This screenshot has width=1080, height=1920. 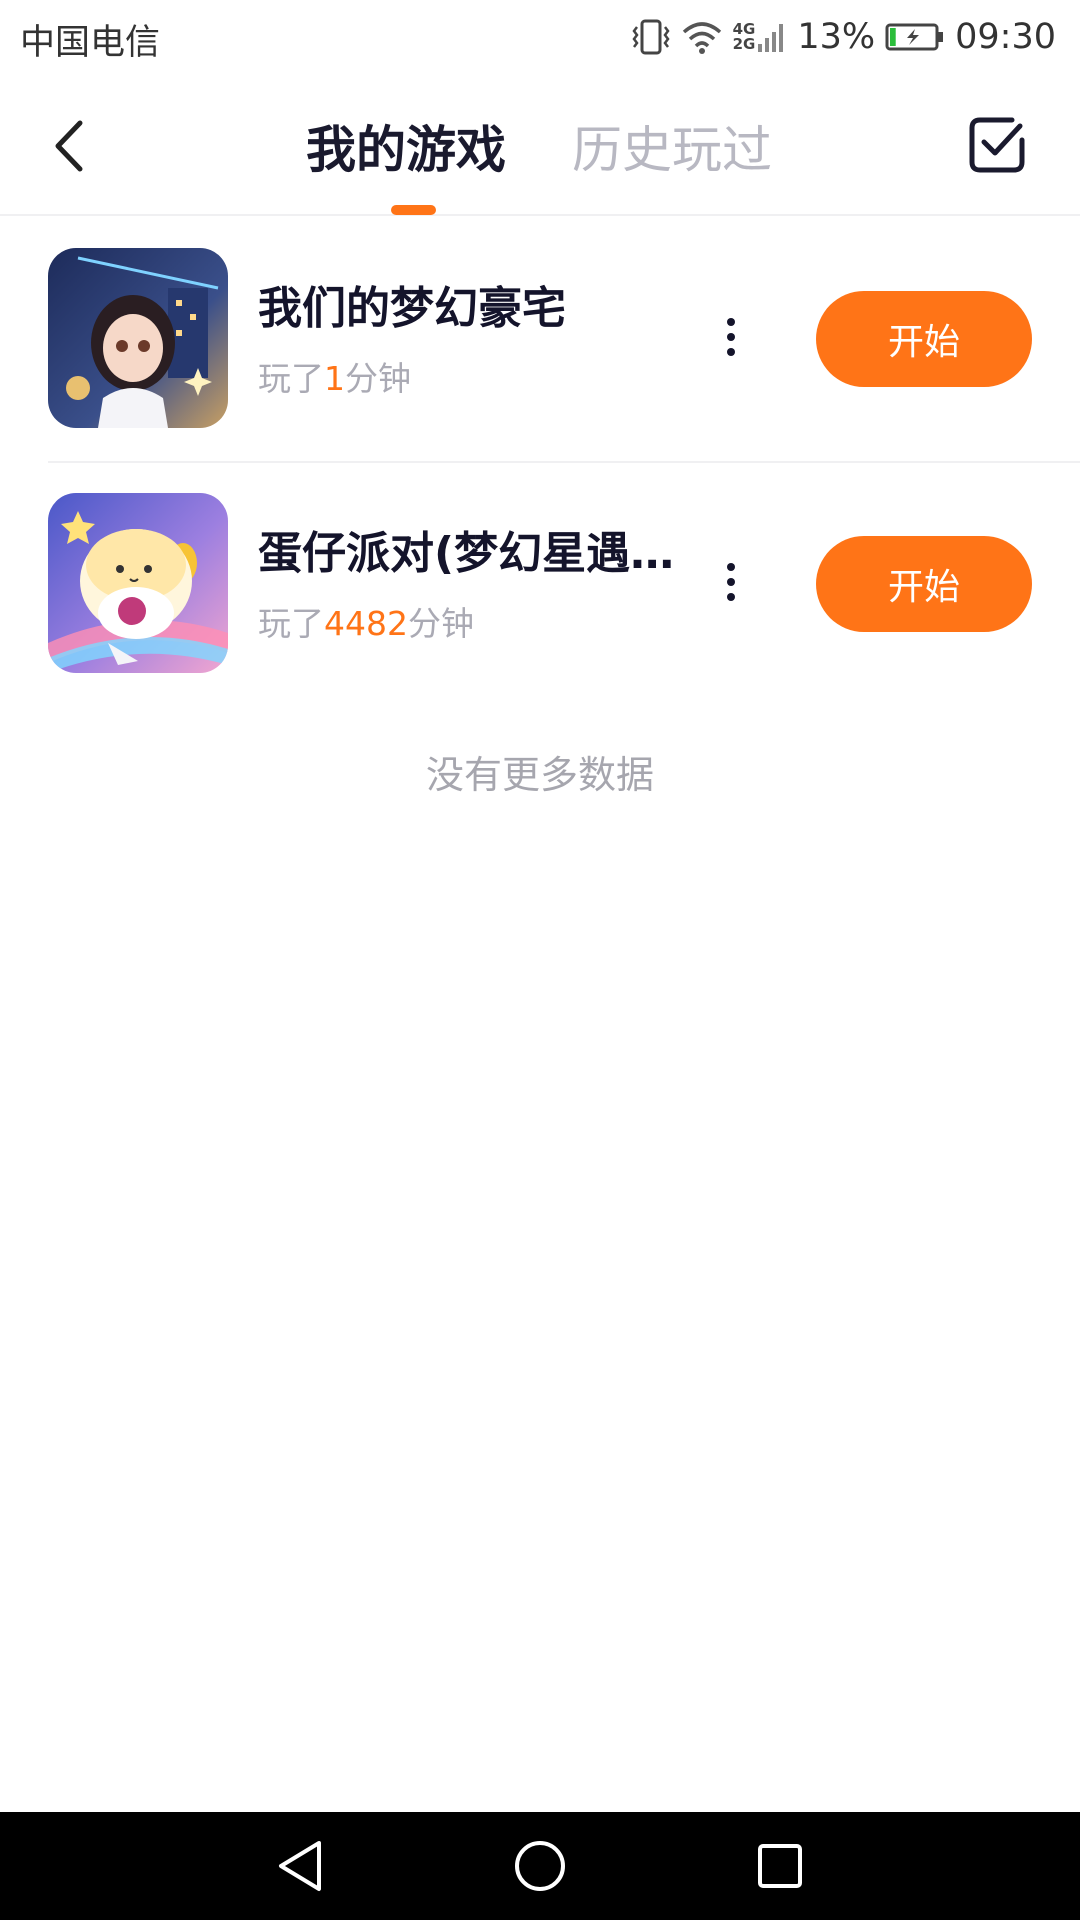 I want to click on back-triangle-icon, so click(x=300, y=1866).